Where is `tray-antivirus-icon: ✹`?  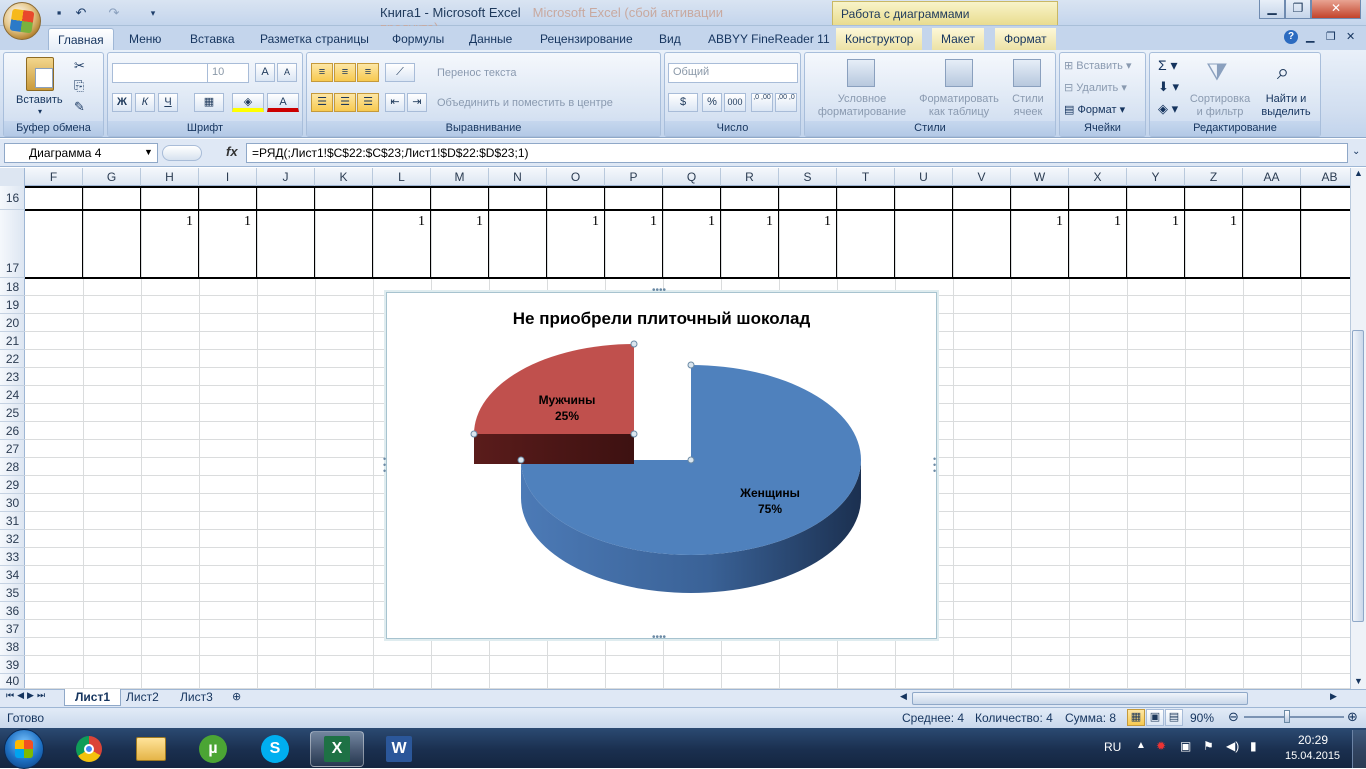 tray-antivirus-icon: ✹ is located at coordinates (1161, 746).